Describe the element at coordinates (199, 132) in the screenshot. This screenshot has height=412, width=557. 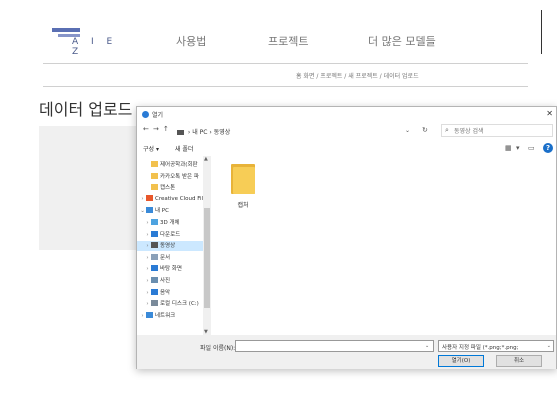
I see `path-segment-pc: 내 PC` at that location.